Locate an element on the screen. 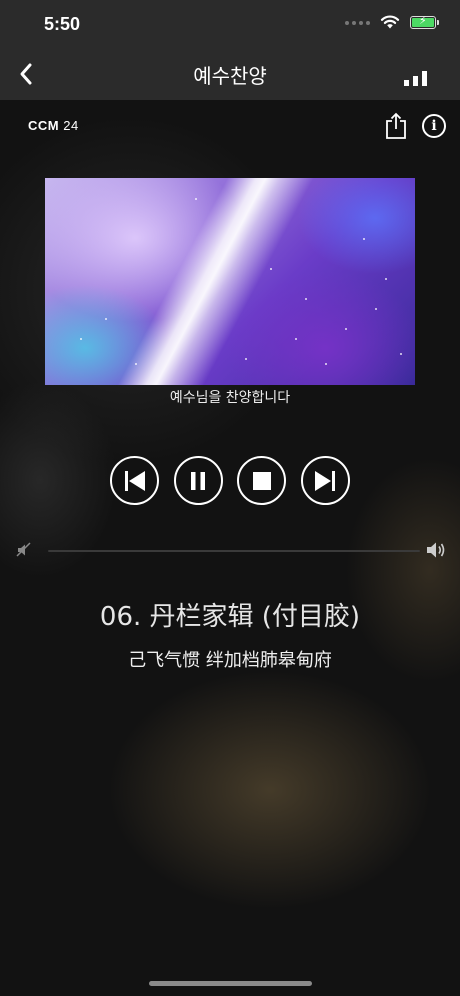 This screenshot has width=460, height=996. volume-control is located at coordinates (230, 550).